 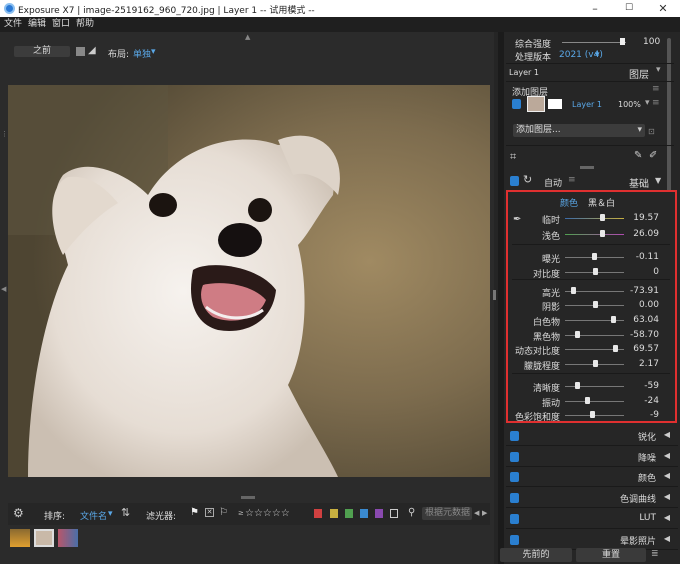 What do you see at coordinates (241, 513) in the screenshot?
I see `rating-operator-icon: ≥` at bounding box center [241, 513].